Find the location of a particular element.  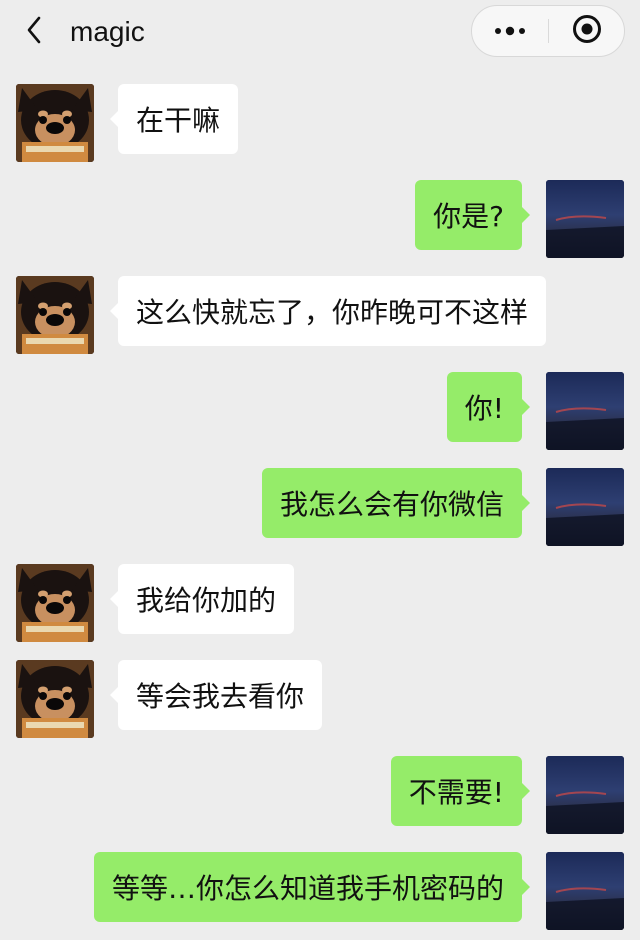

more-button is located at coordinates (510, 31).